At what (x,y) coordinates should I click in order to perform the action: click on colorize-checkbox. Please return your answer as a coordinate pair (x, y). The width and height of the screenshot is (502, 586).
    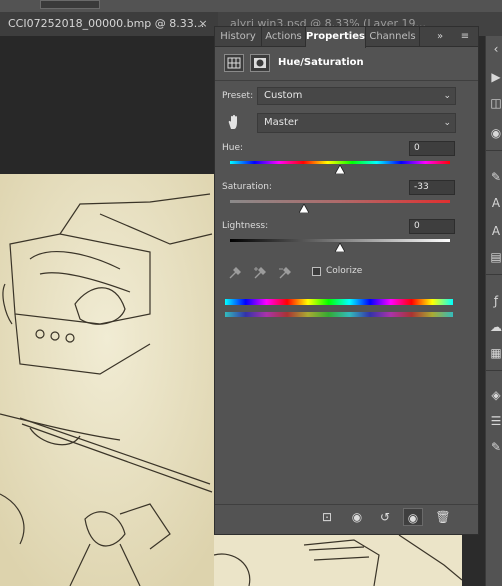
    Looking at the image, I should click on (316, 271).